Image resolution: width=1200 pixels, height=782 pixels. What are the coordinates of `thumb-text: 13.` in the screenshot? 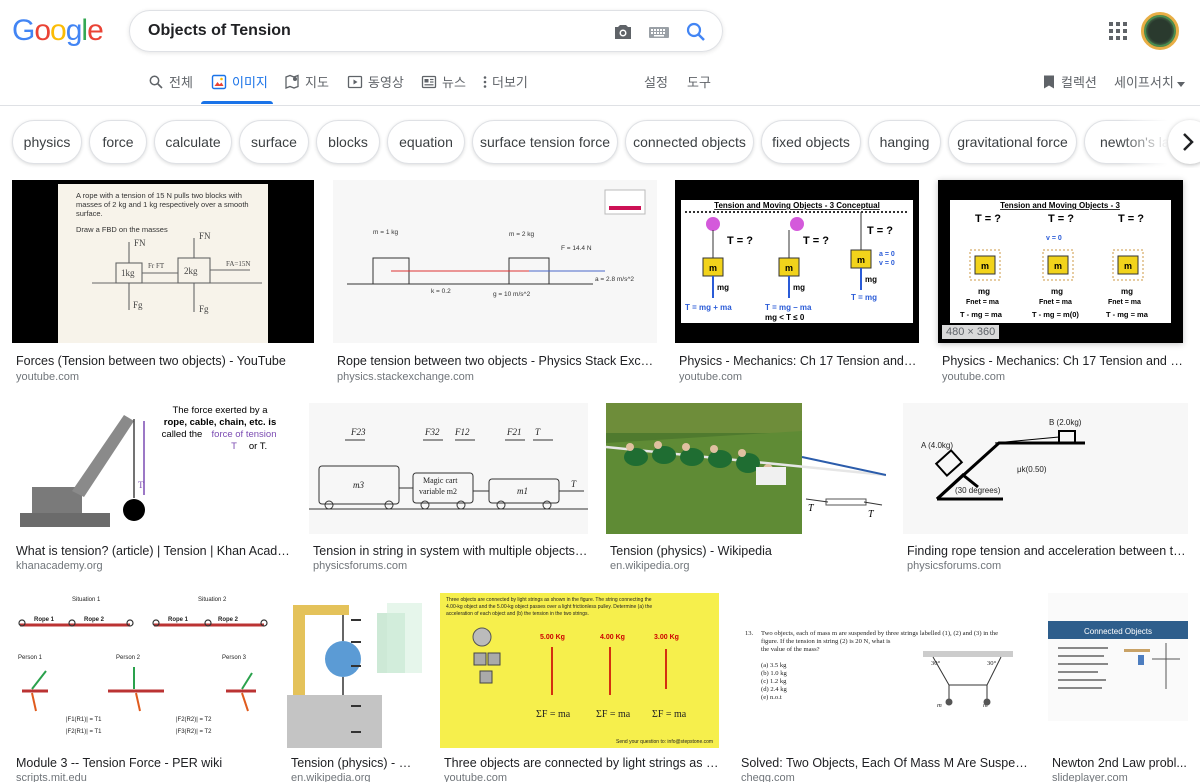 It's located at (749, 633).